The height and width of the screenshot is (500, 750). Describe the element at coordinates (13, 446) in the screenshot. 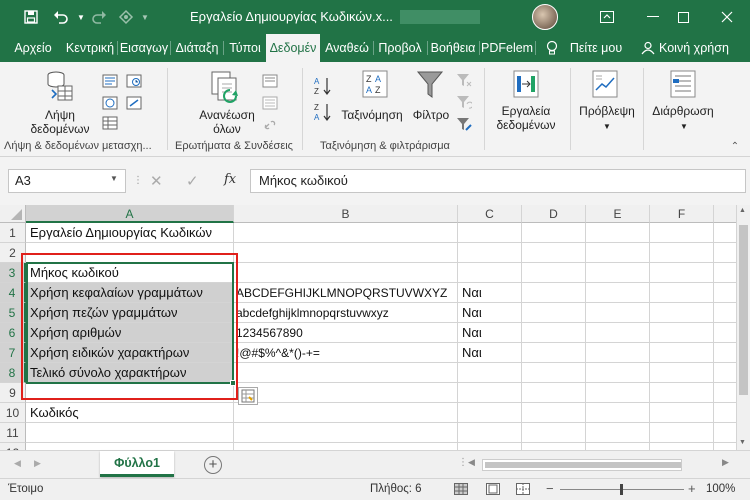

I see `row-header-12: 12` at that location.